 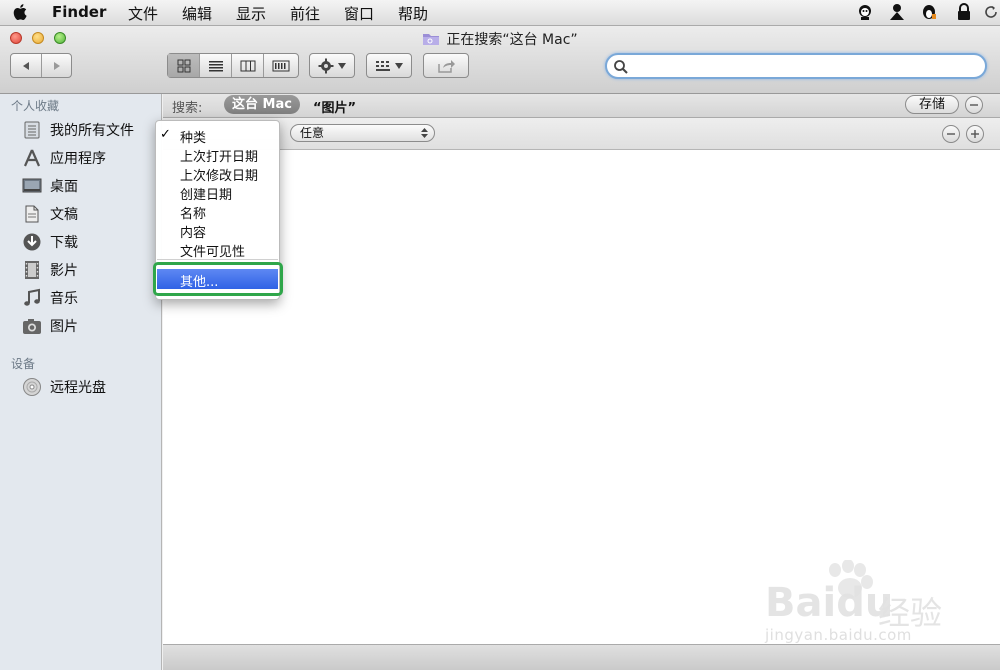 I want to click on remove-criteria-button, so click(x=951, y=134).